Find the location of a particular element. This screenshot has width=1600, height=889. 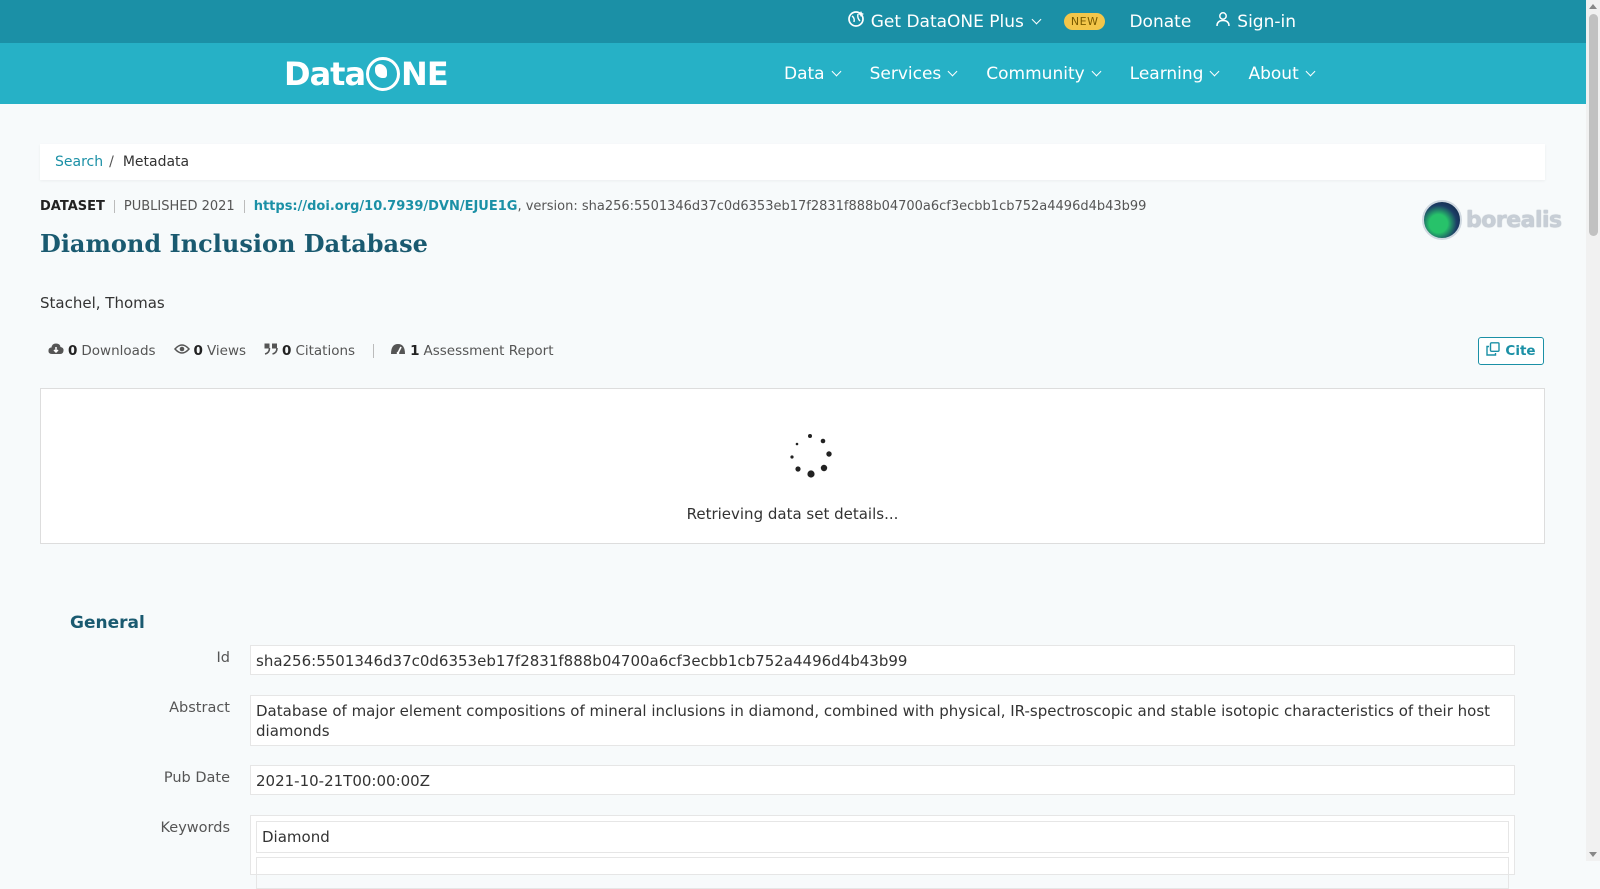

nav-learning: Learning is located at coordinates (1174, 73).